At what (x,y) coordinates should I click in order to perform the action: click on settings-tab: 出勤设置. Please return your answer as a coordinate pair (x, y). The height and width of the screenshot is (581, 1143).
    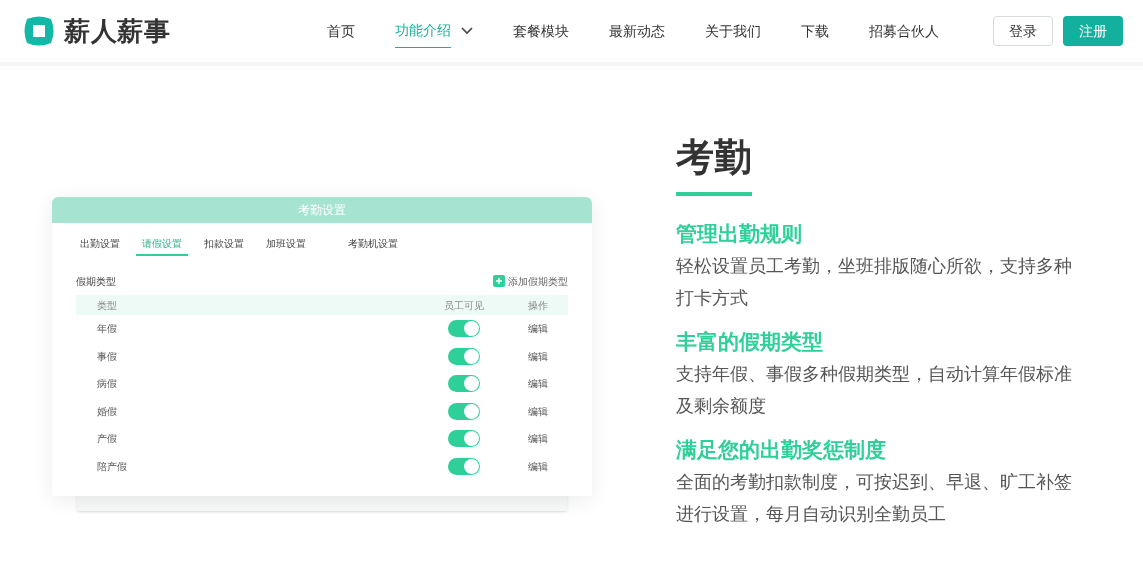
    Looking at the image, I should click on (100, 246).